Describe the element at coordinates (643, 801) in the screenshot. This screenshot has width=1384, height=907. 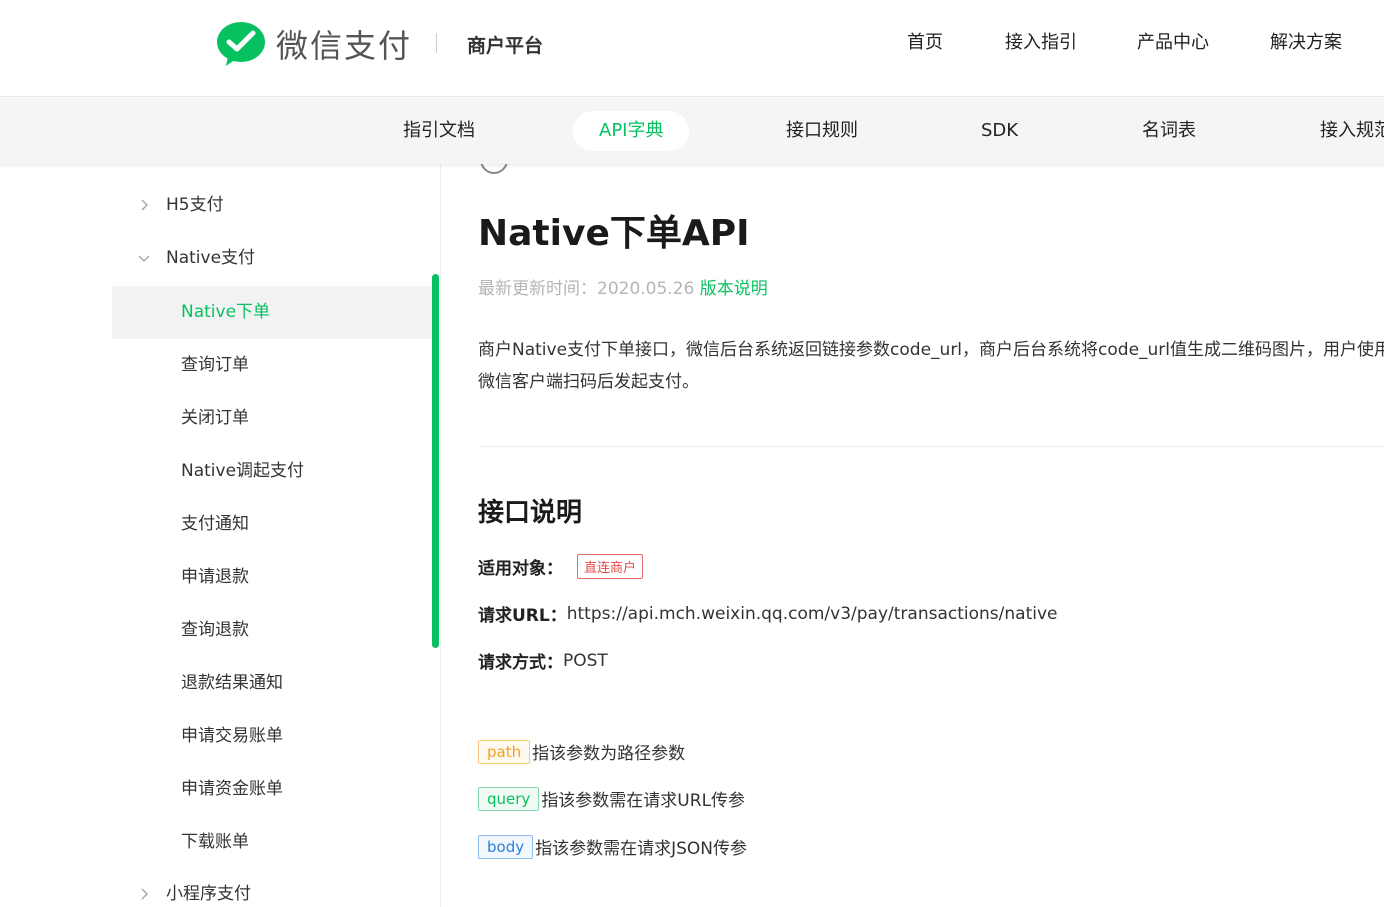
I see `query-description: 指该参数需在请求URL传参` at that location.